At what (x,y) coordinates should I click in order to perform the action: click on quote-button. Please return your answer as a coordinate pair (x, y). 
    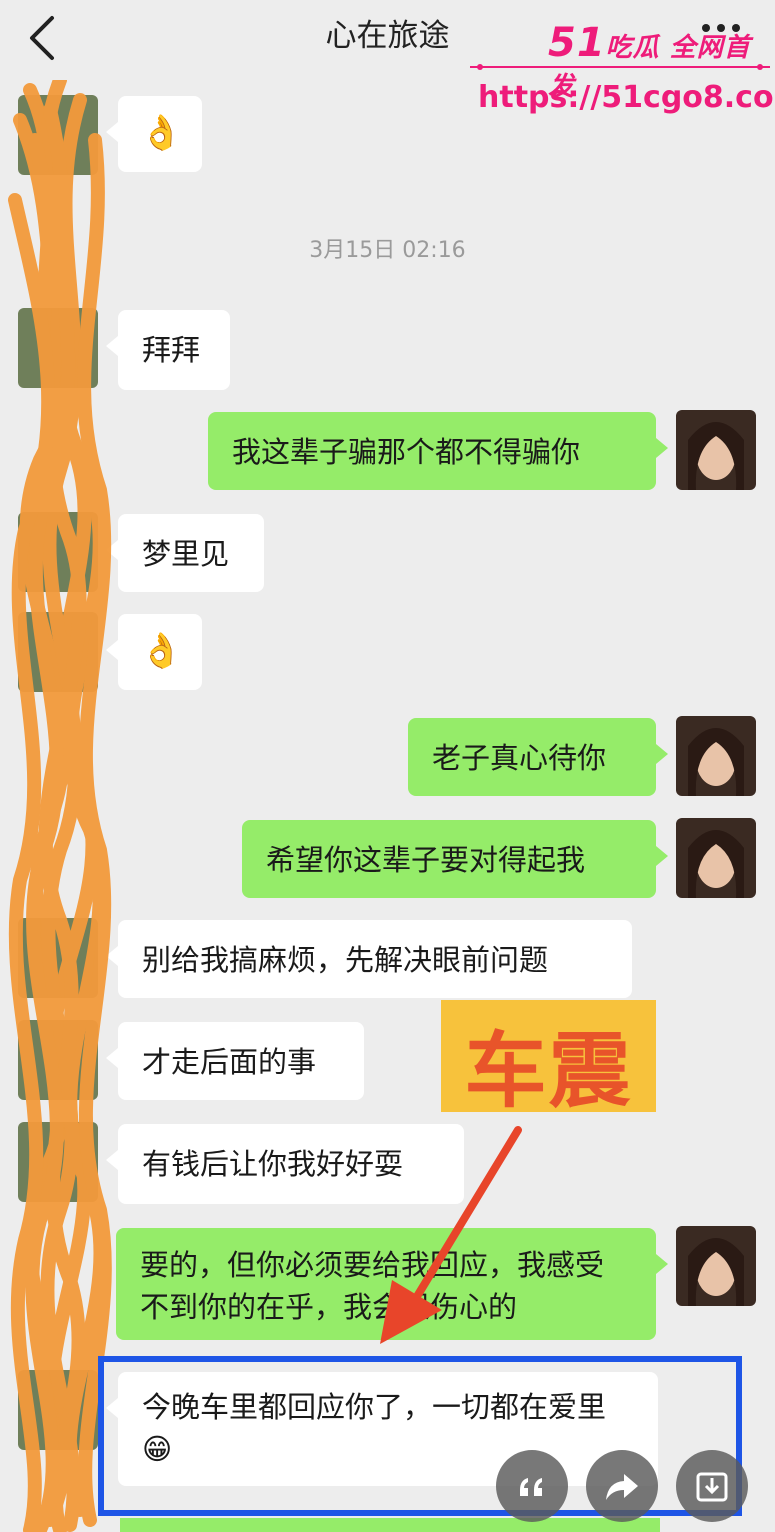
    Looking at the image, I should click on (532, 1486).